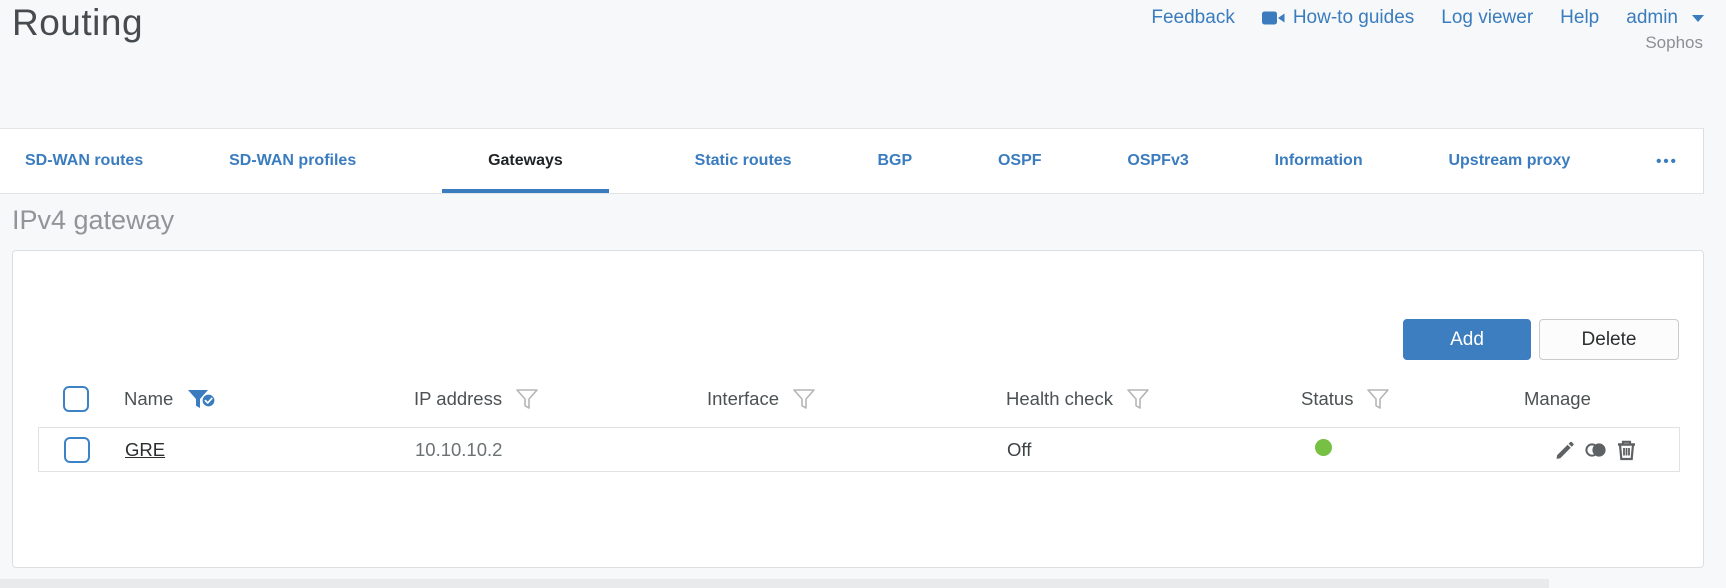 Image resolution: width=1726 pixels, height=588 pixels. What do you see at coordinates (774, 583) in the screenshot?
I see `bottom-scroll-strip` at bounding box center [774, 583].